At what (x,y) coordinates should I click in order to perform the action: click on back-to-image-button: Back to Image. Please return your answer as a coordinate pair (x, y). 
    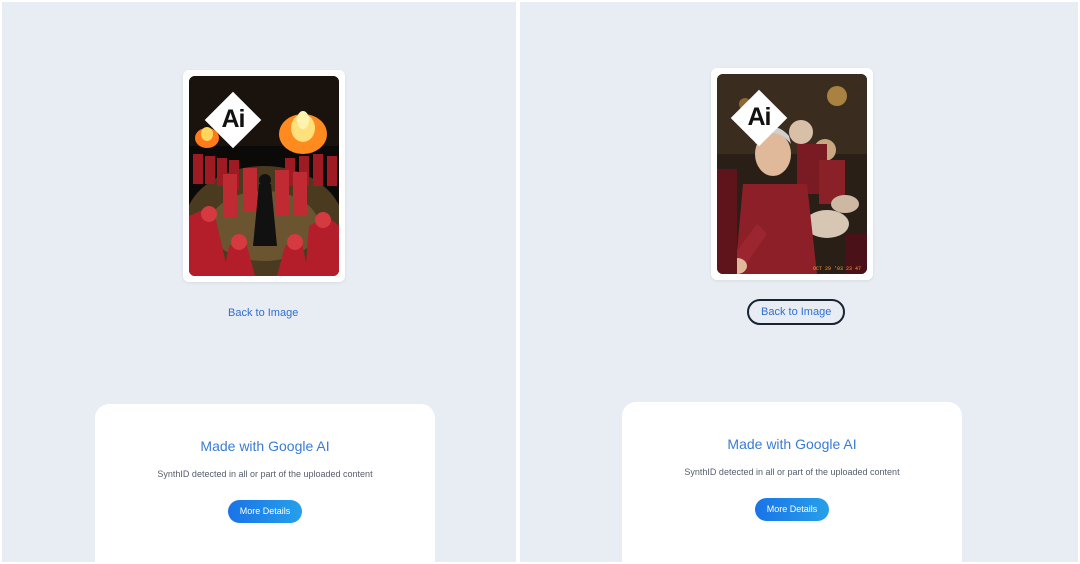
    Looking at the image, I should click on (796, 312).